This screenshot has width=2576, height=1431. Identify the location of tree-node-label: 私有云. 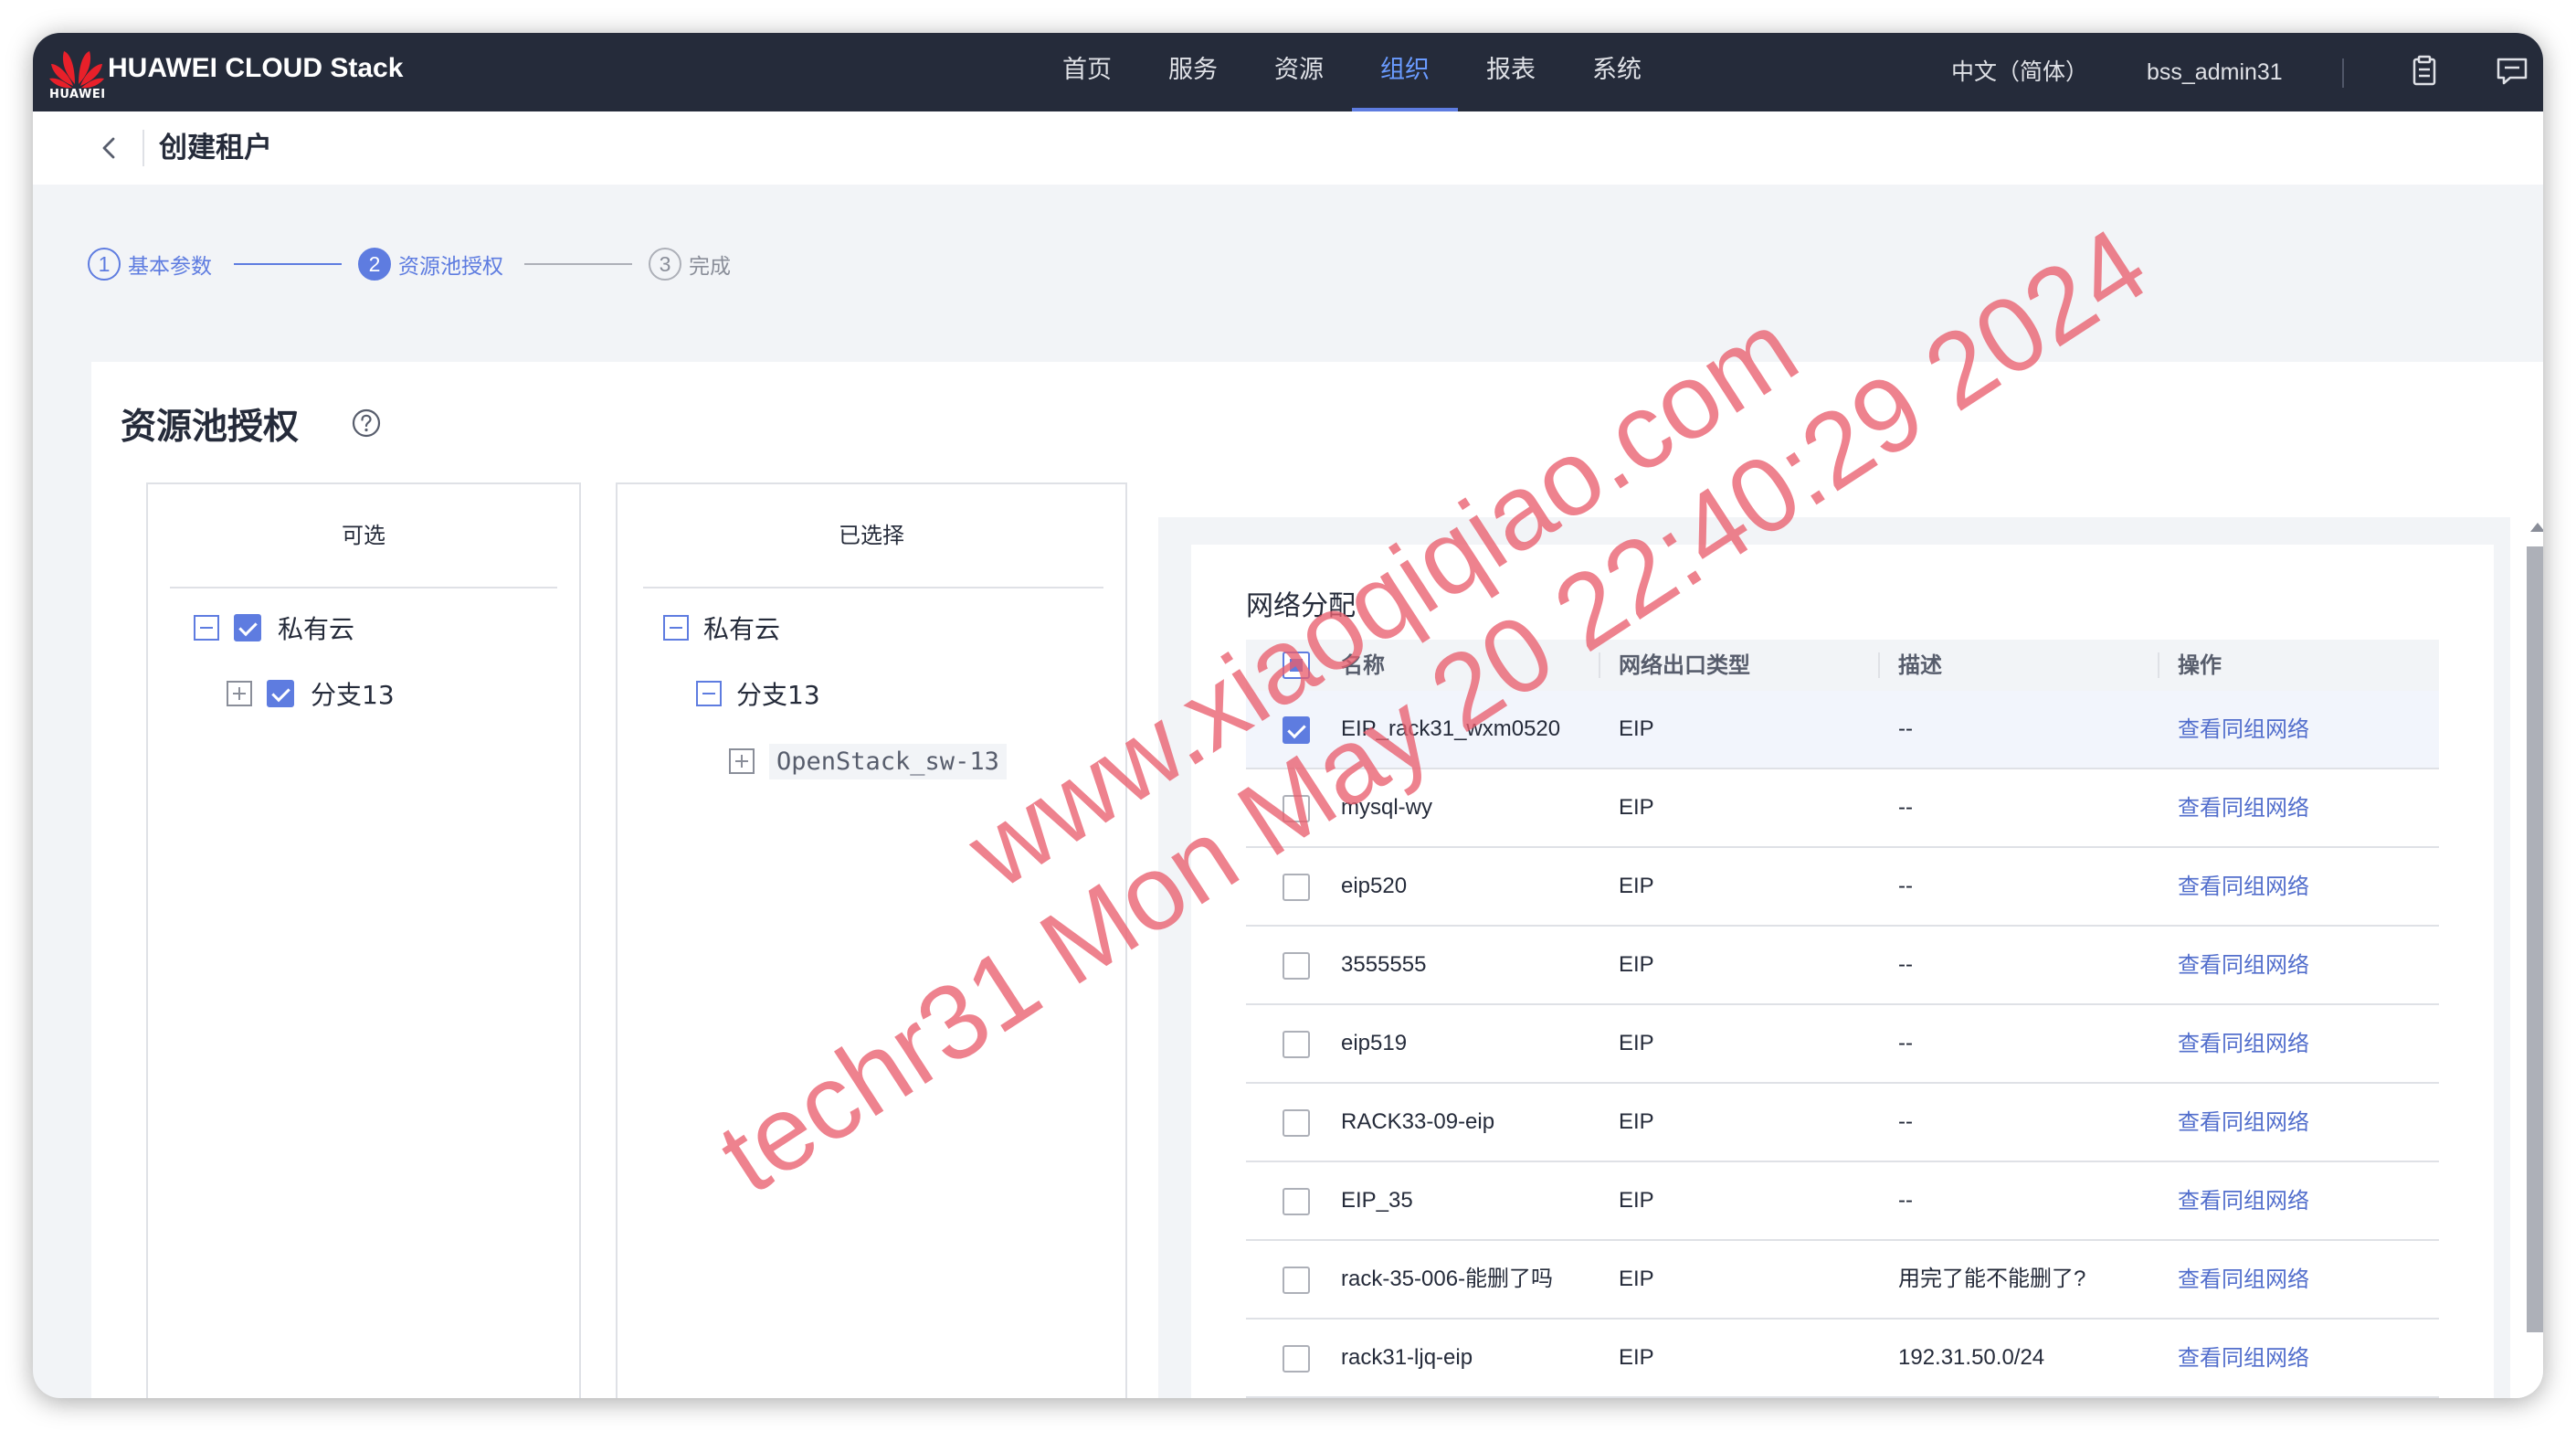
(316, 629).